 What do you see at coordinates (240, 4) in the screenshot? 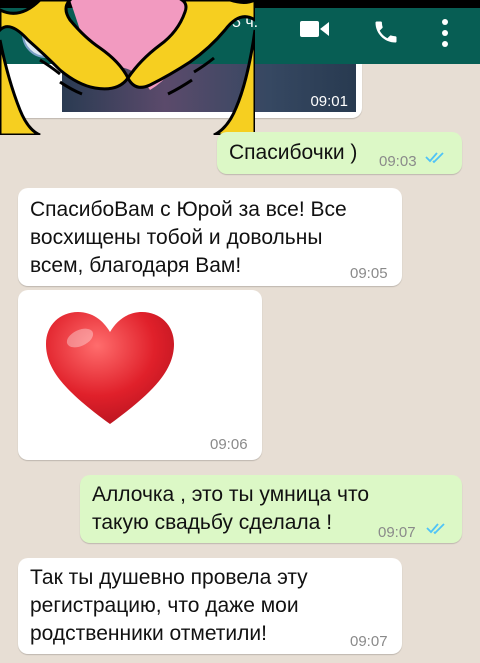
I see `status-bar` at bounding box center [240, 4].